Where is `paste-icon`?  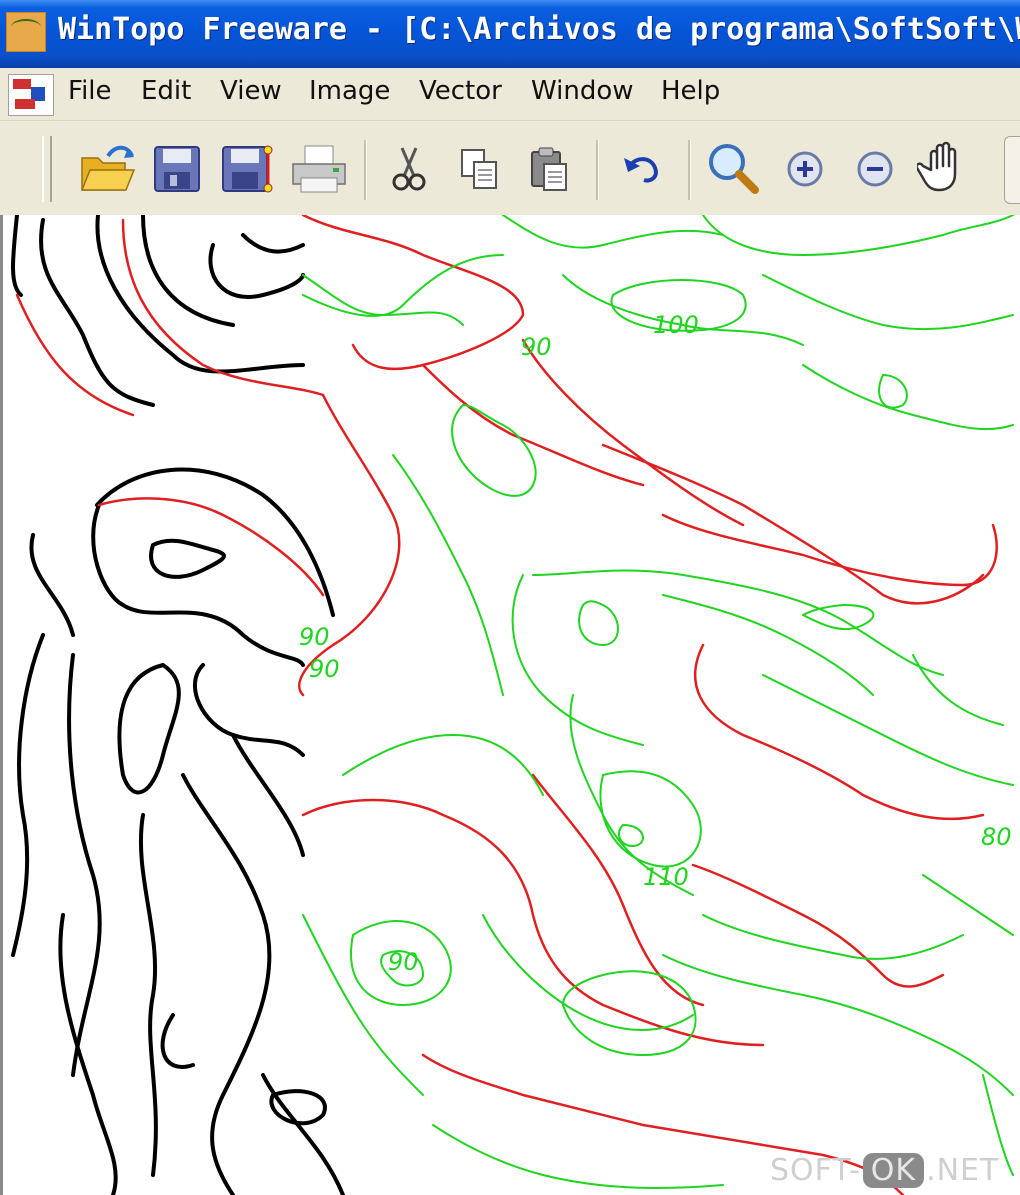
paste-icon is located at coordinates (549, 169).